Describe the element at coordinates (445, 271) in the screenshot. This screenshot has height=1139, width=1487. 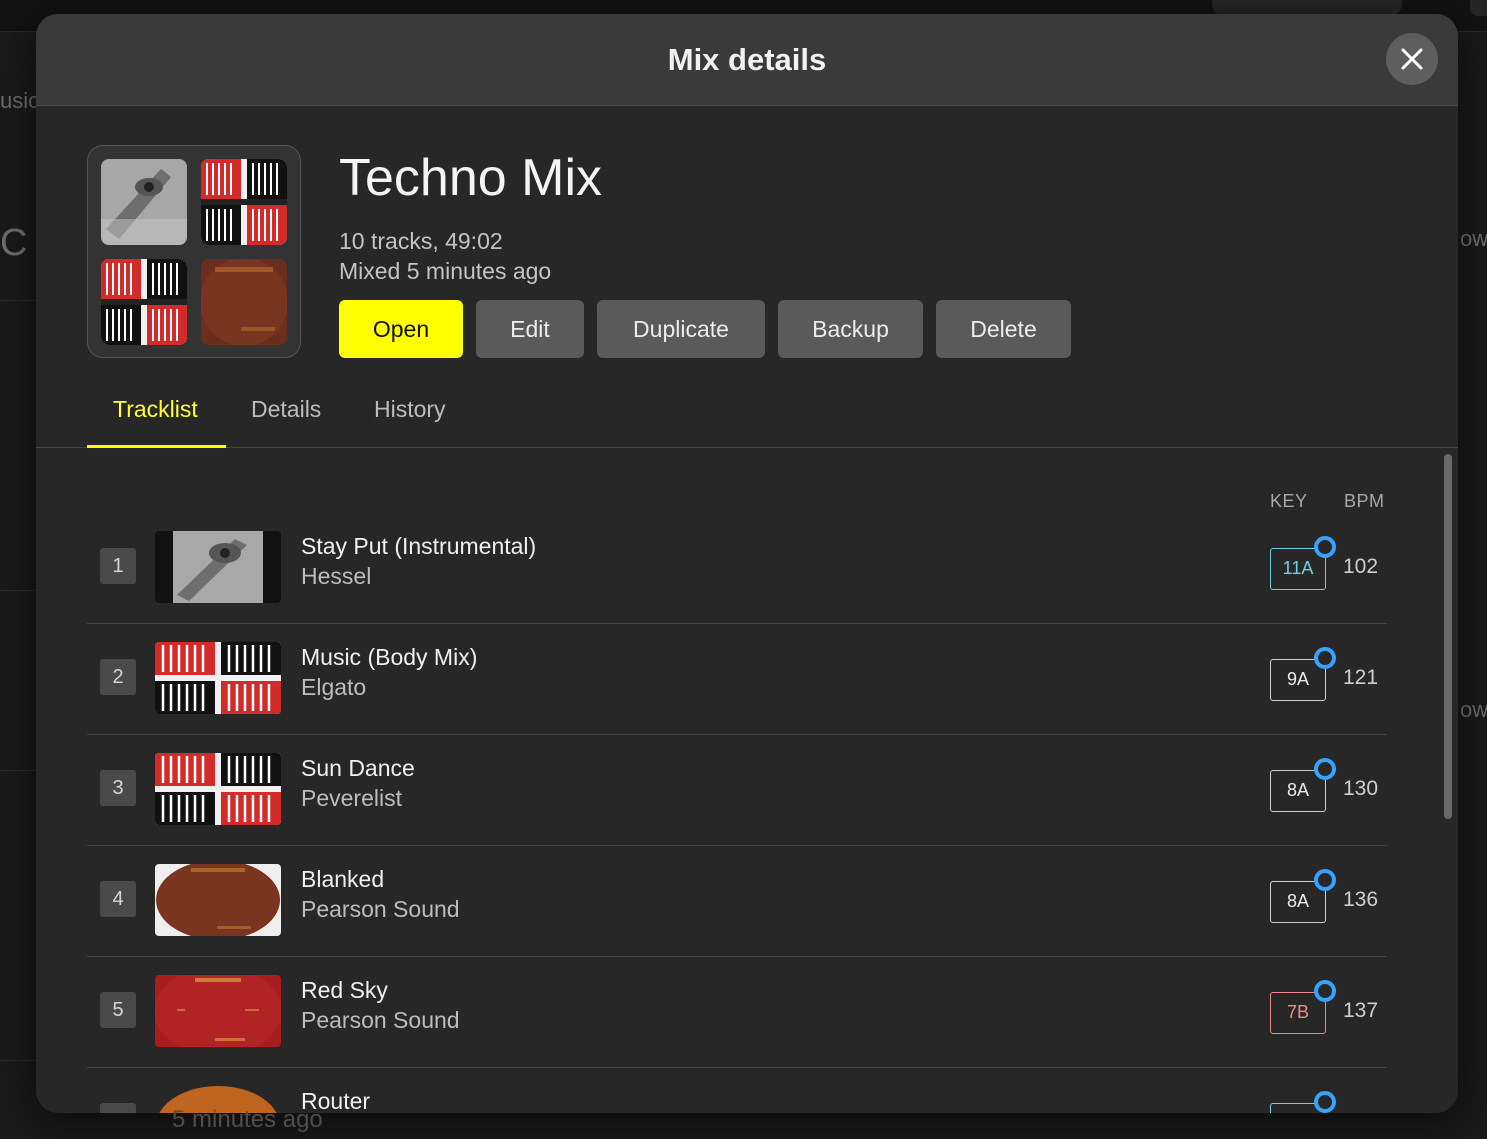
I see `mix-mixed-time: Mixed 5 minutes ago` at that location.